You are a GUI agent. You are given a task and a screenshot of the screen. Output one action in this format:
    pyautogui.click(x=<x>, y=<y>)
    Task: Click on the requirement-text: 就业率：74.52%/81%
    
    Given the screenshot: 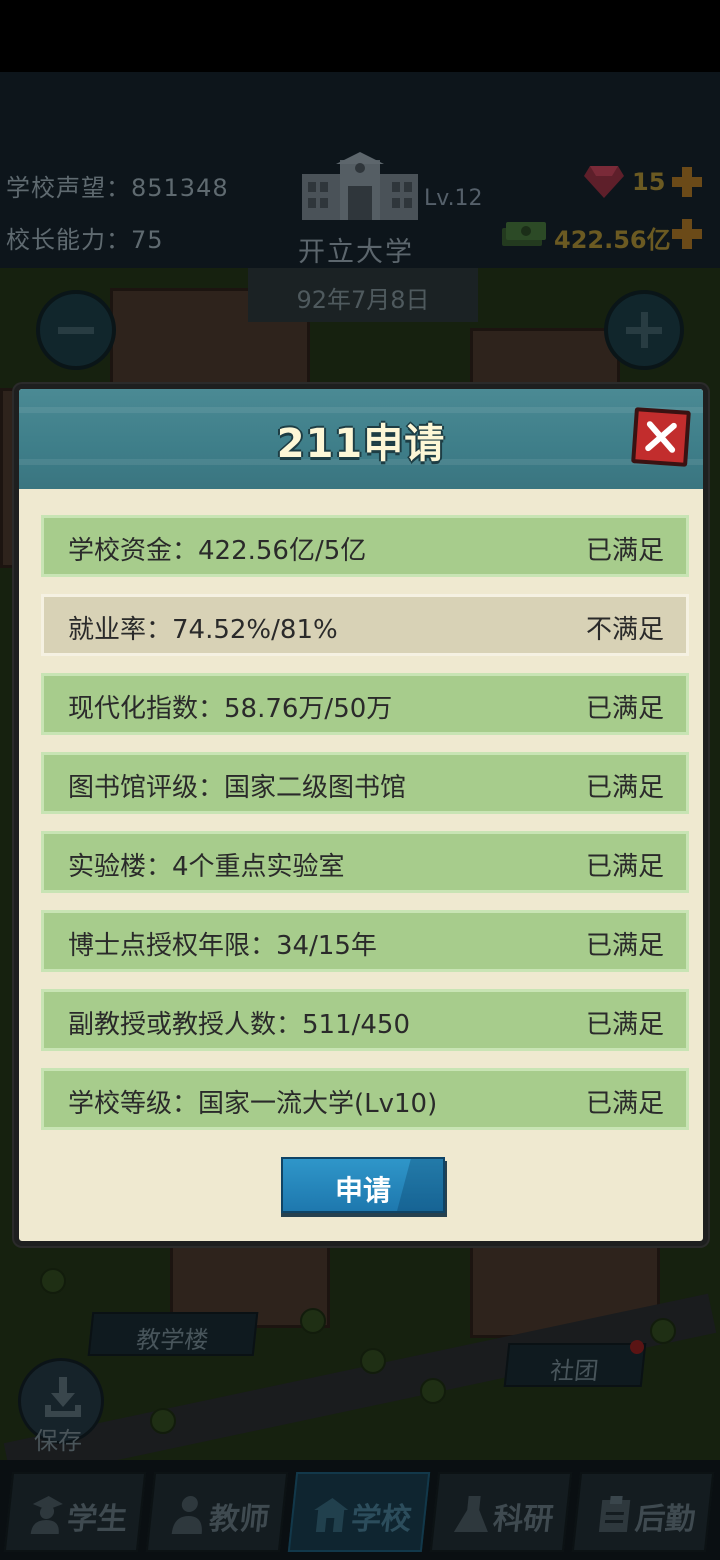 What is the action you would take?
    pyautogui.click(x=203, y=630)
    